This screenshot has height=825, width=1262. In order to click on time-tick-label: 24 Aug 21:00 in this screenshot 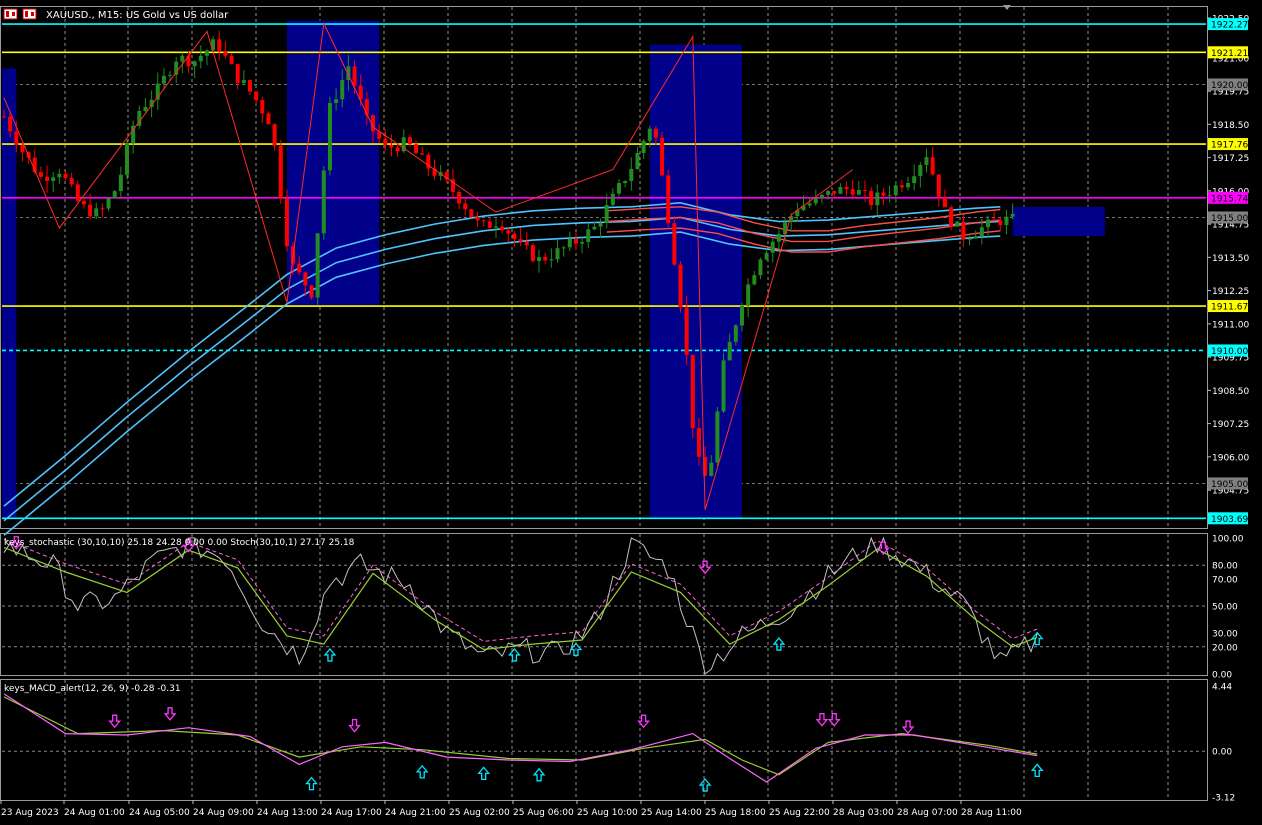, I will do `click(415, 813)`.